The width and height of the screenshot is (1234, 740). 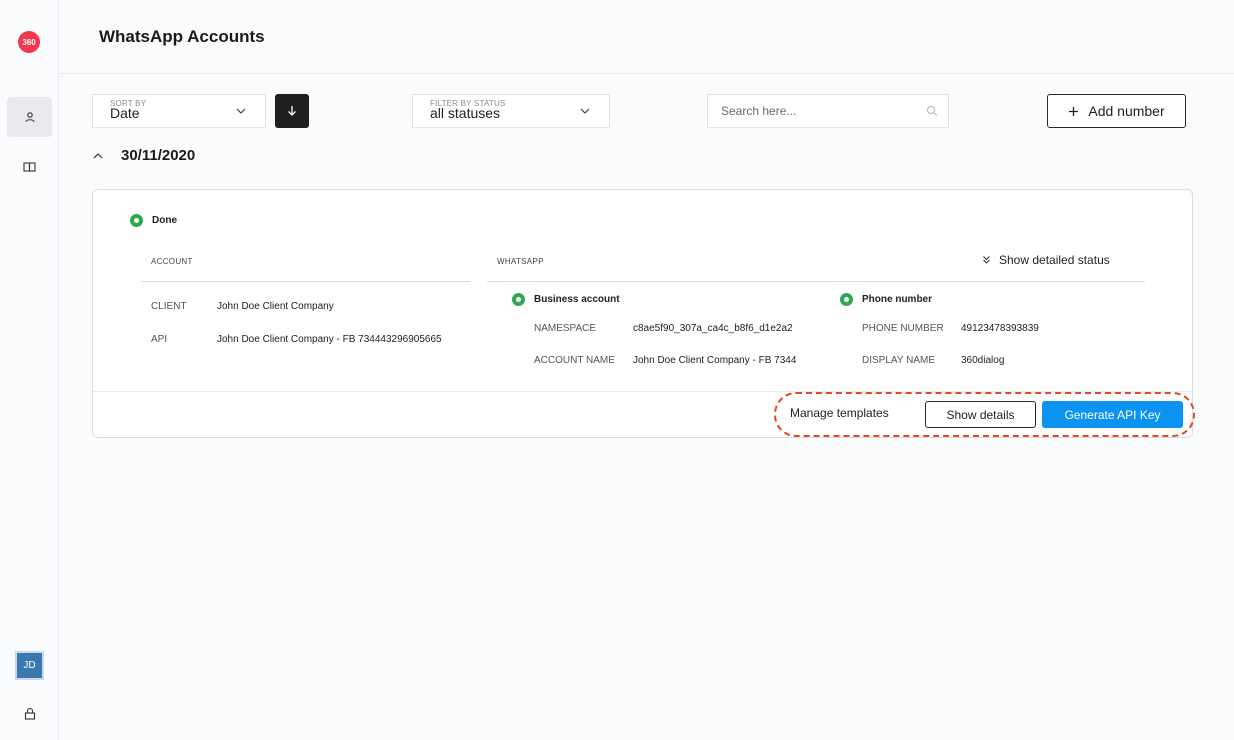 I want to click on user-icon, so click(x=29, y=117).